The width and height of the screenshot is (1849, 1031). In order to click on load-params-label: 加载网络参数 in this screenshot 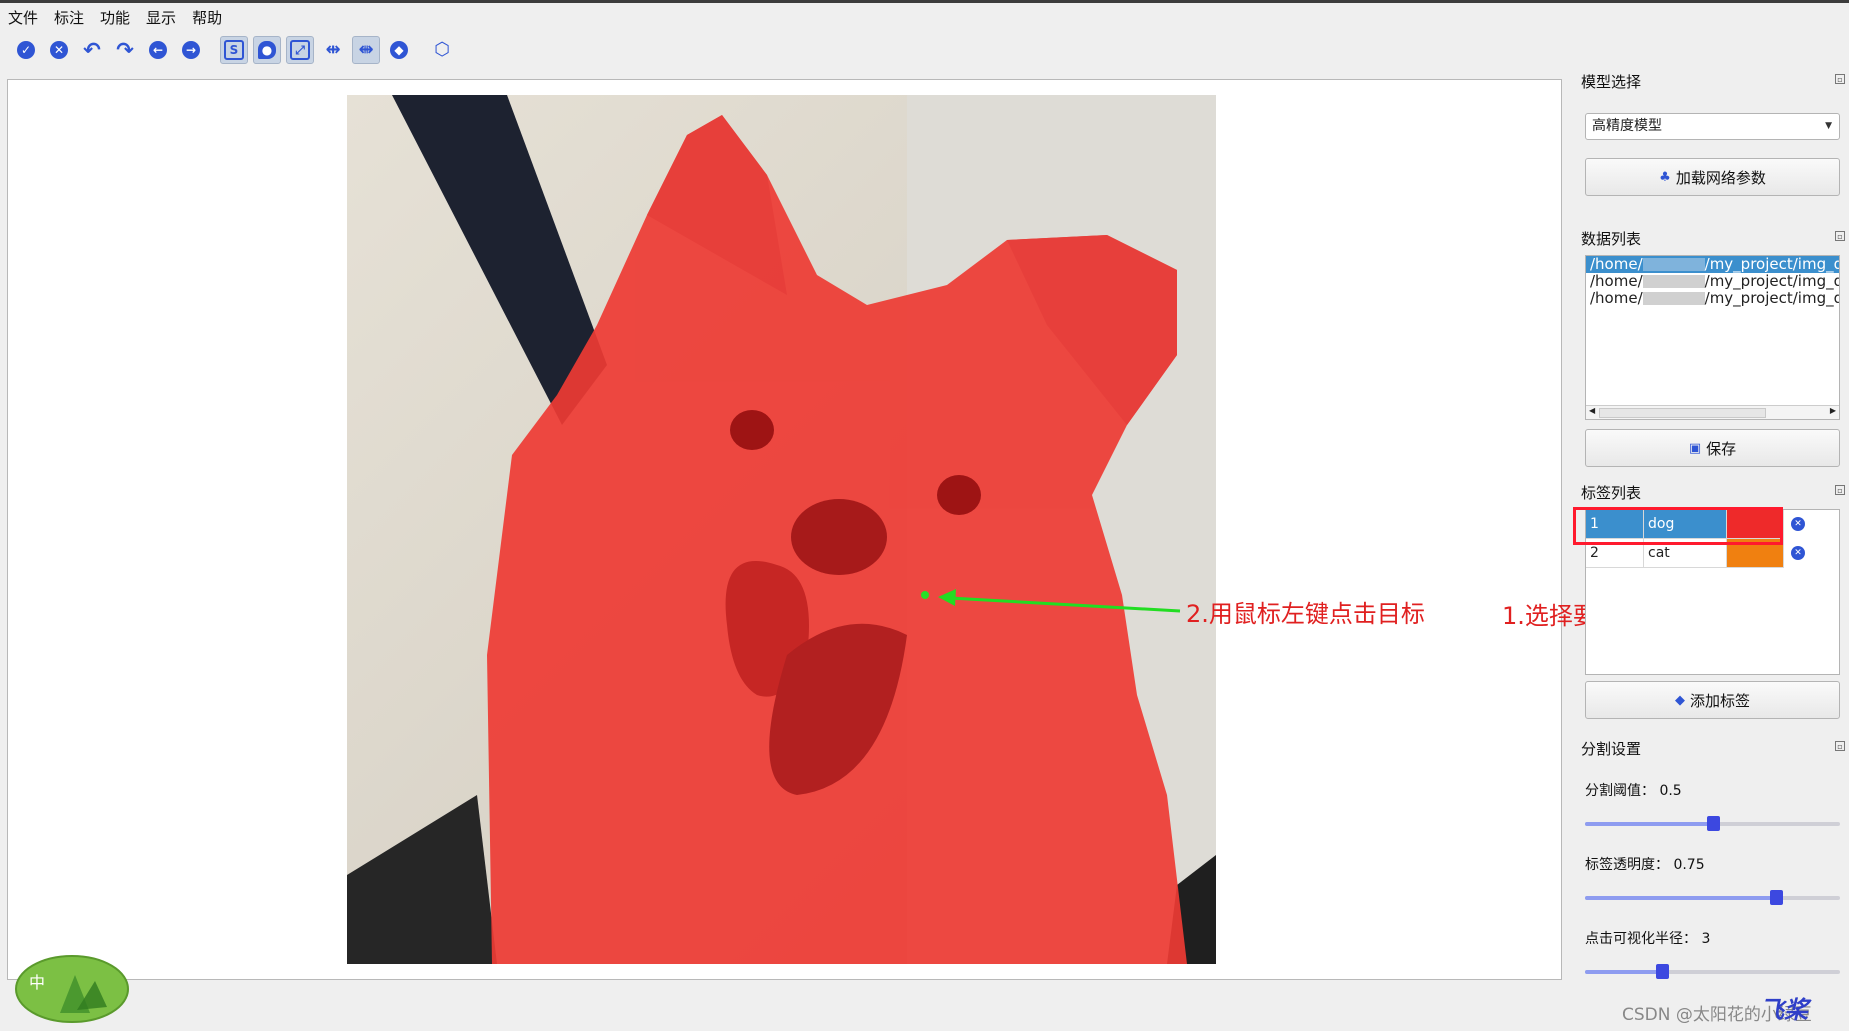, I will do `click(1720, 177)`.